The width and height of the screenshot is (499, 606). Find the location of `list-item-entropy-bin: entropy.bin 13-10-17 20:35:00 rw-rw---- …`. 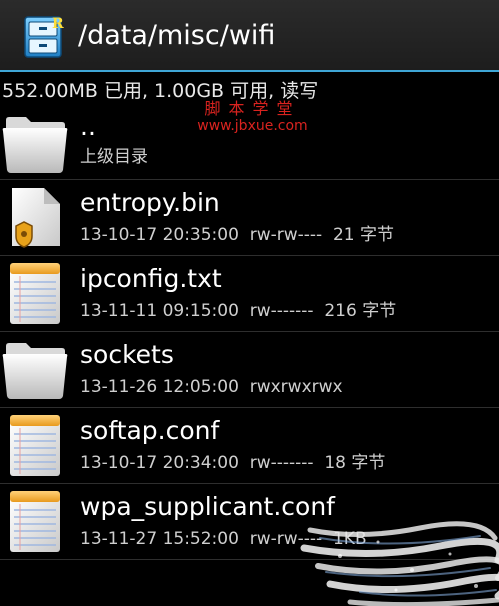

list-item-entropy-bin: entropy.bin 13-10-17 20:35:00 rw-rw---- … is located at coordinates (249, 218).